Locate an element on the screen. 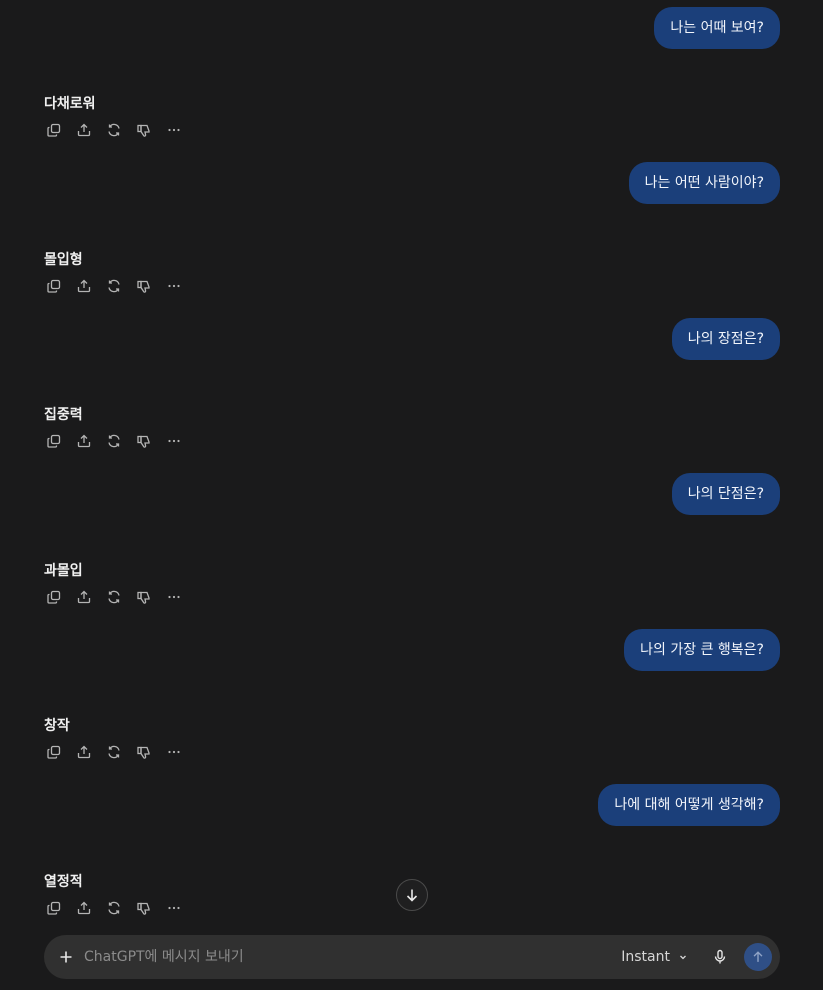 This screenshot has width=823, height=990. model-selector: Instant is located at coordinates (654, 957).